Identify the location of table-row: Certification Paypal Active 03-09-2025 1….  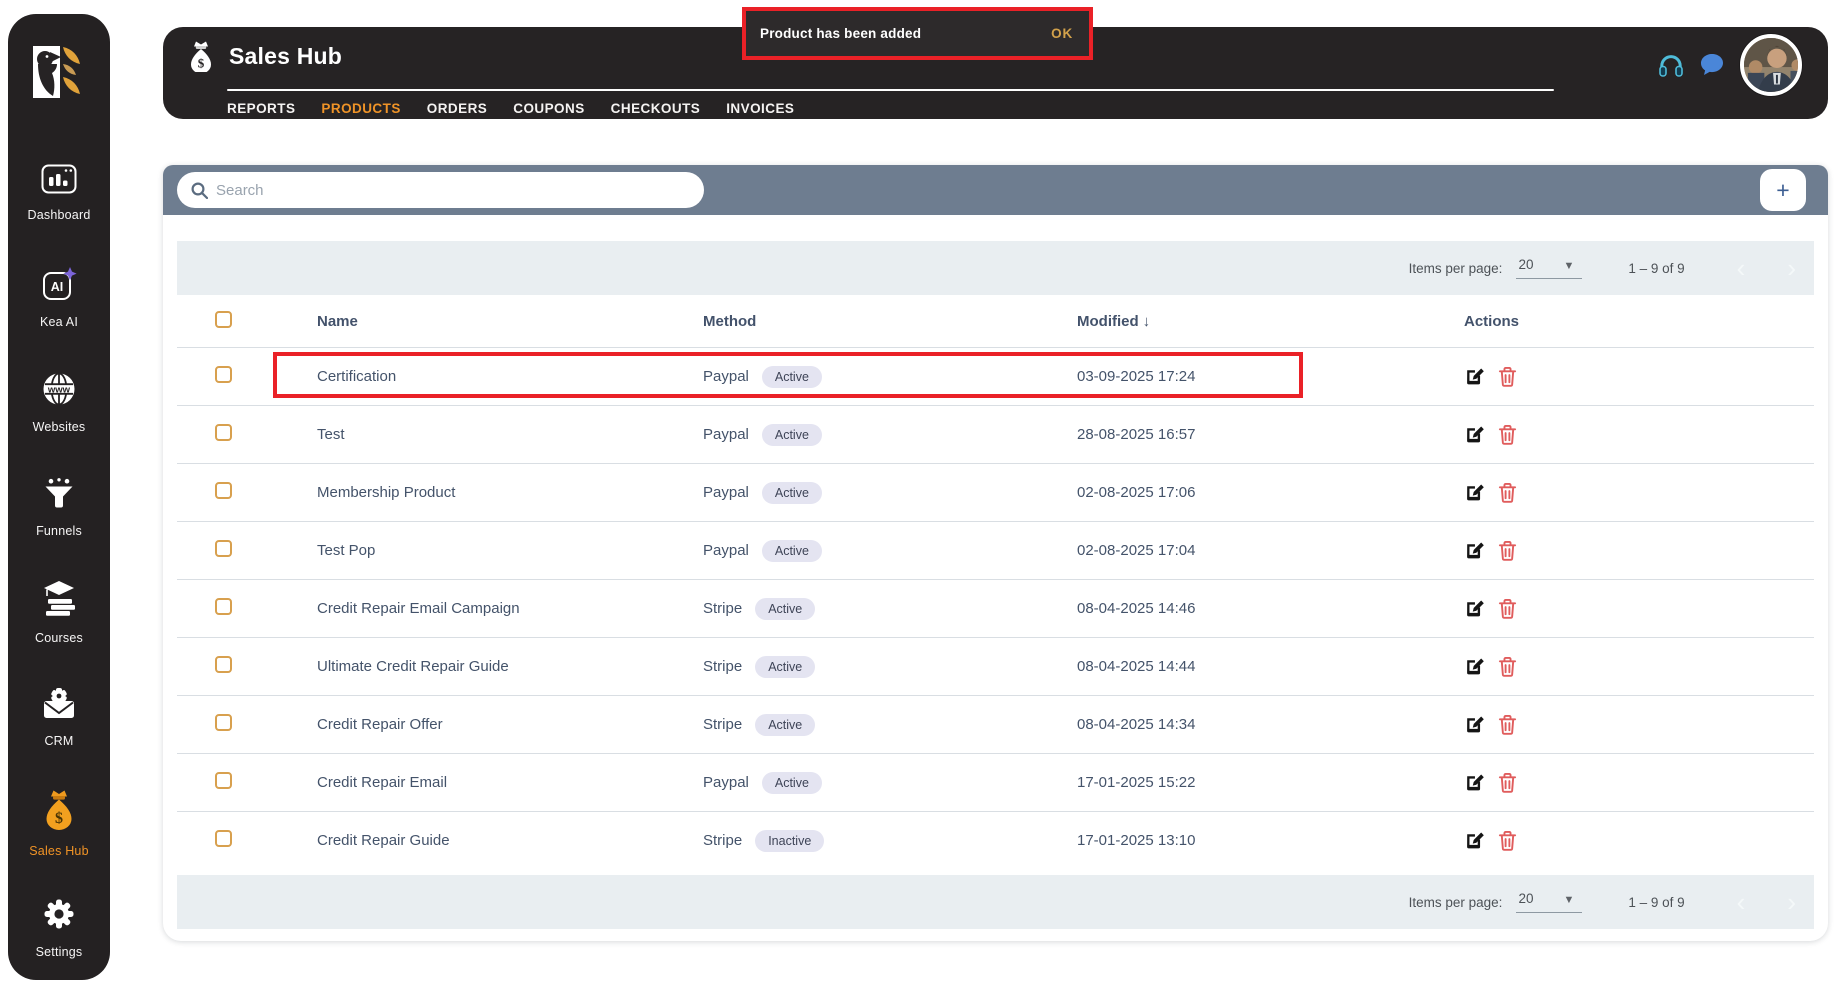
(995, 376).